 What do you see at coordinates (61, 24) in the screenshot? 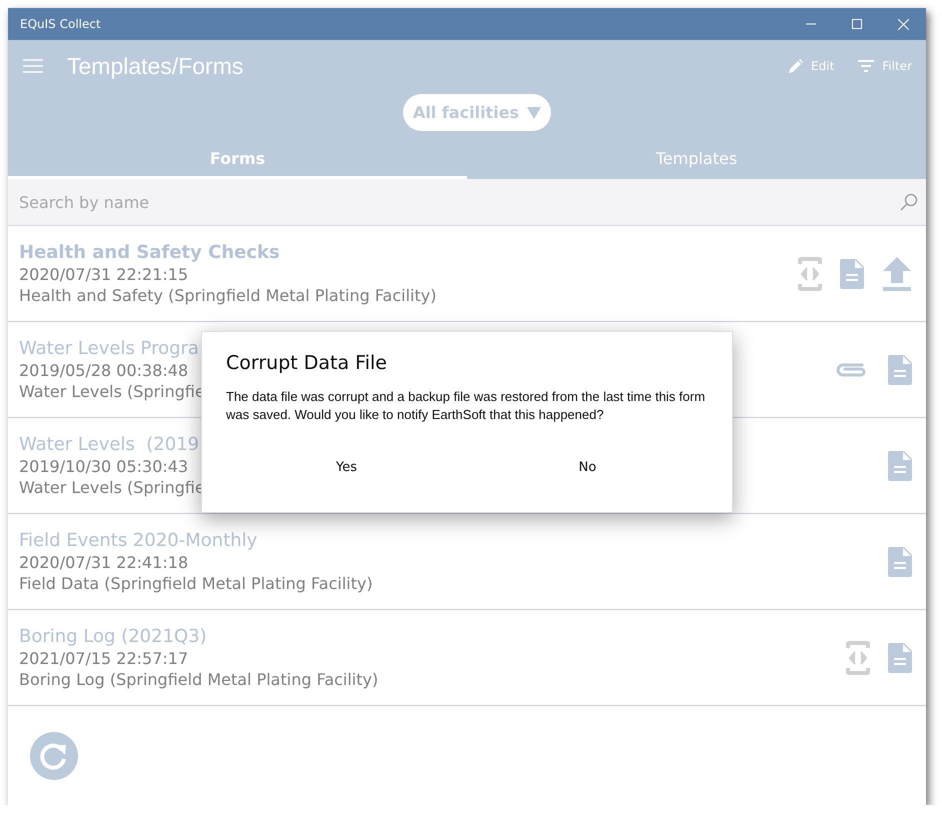
I see `window-title: EQuIS Collect` at bounding box center [61, 24].